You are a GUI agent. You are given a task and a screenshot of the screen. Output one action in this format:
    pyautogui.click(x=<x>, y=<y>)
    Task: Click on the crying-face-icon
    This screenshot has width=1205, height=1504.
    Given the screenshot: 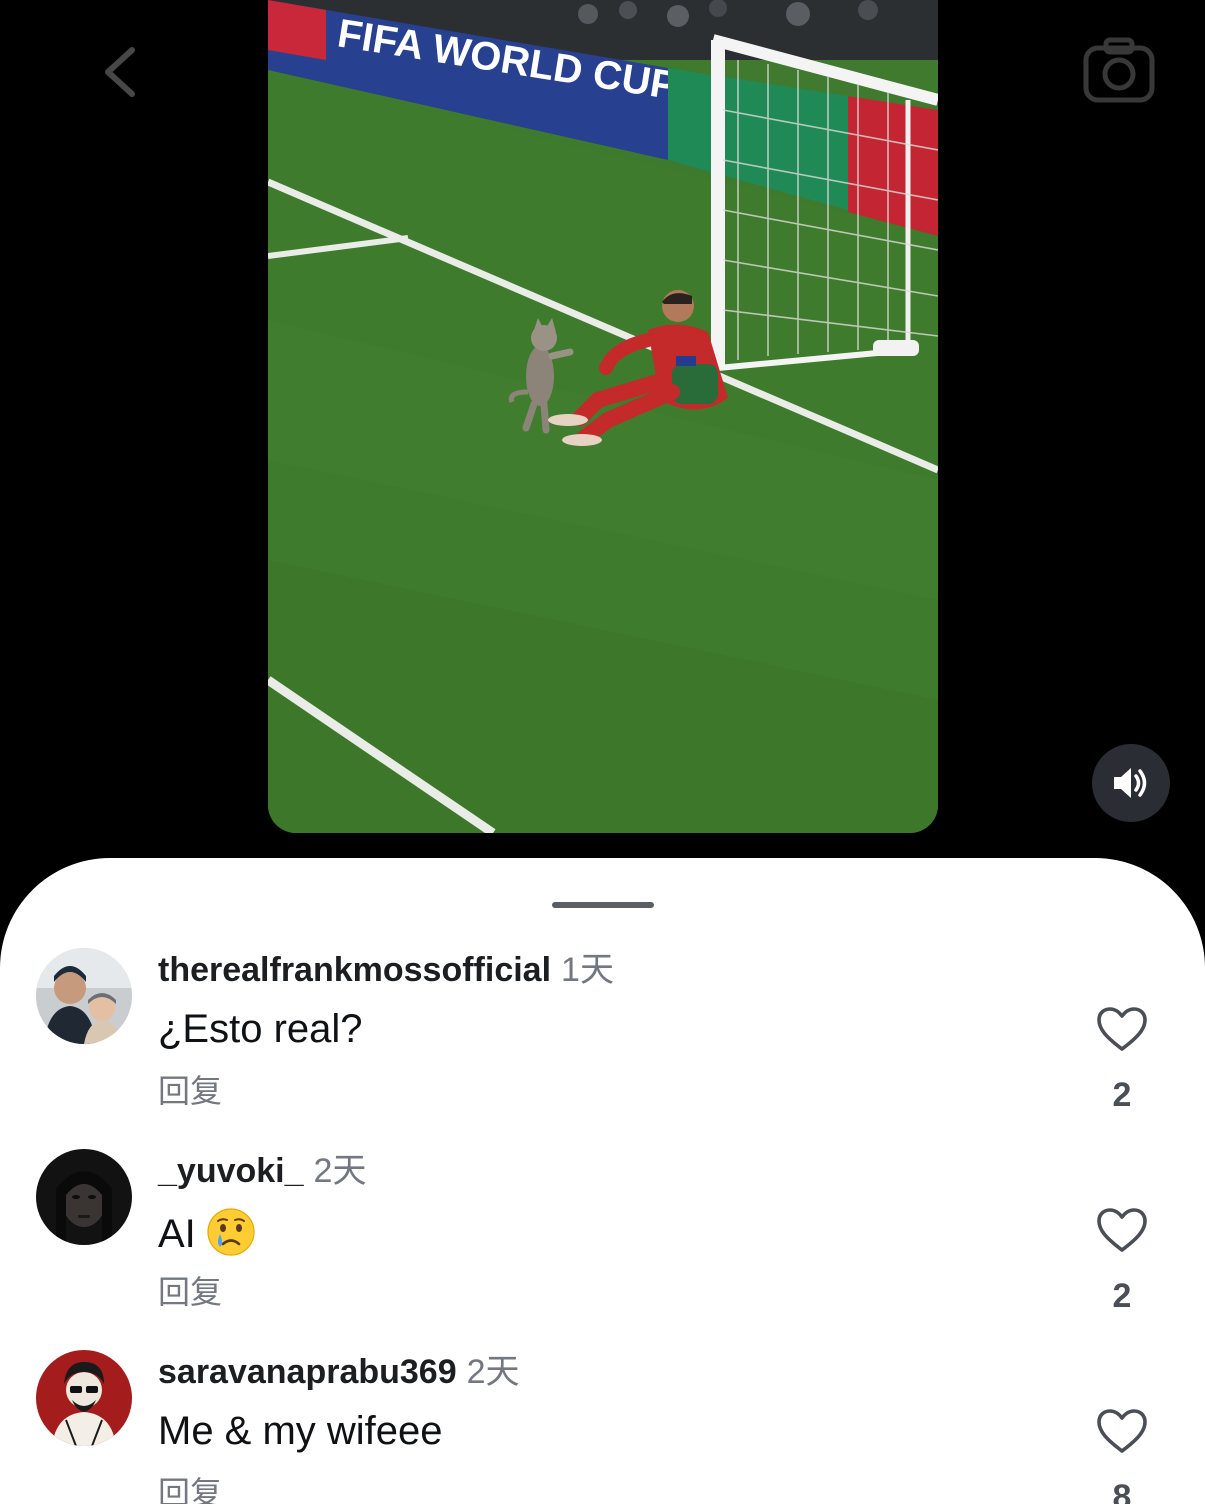 What is the action you would take?
    pyautogui.click(x=231, y=1232)
    